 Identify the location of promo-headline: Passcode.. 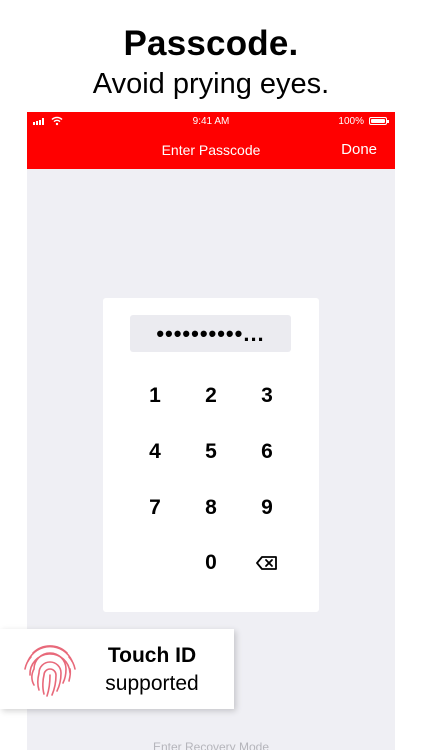
(211, 43).